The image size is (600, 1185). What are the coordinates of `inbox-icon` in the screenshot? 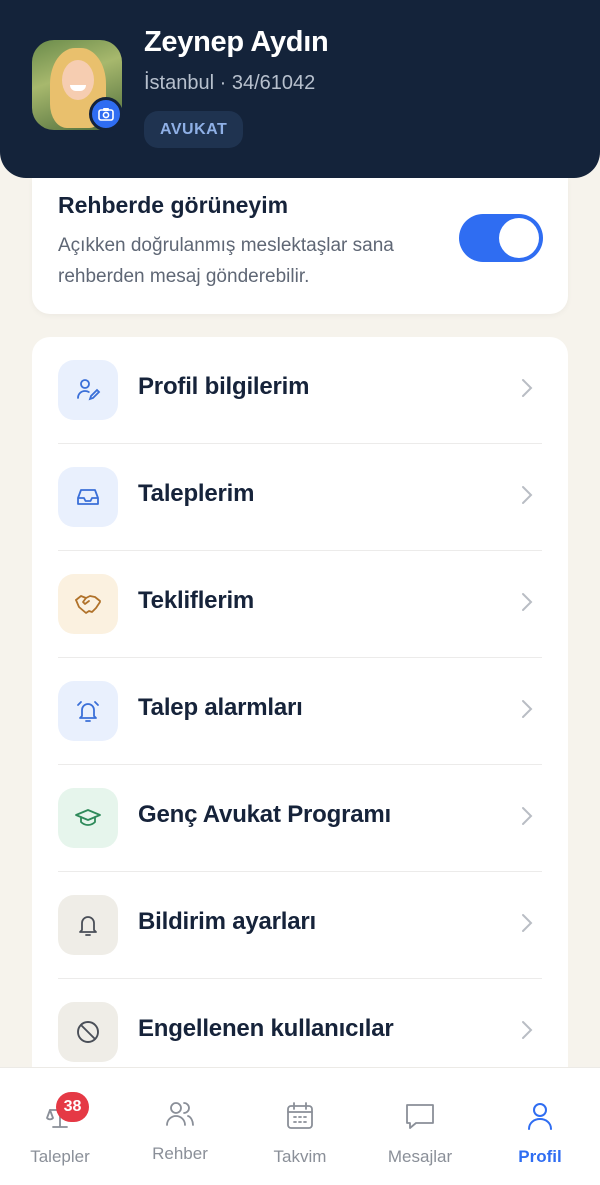 It's located at (88, 497).